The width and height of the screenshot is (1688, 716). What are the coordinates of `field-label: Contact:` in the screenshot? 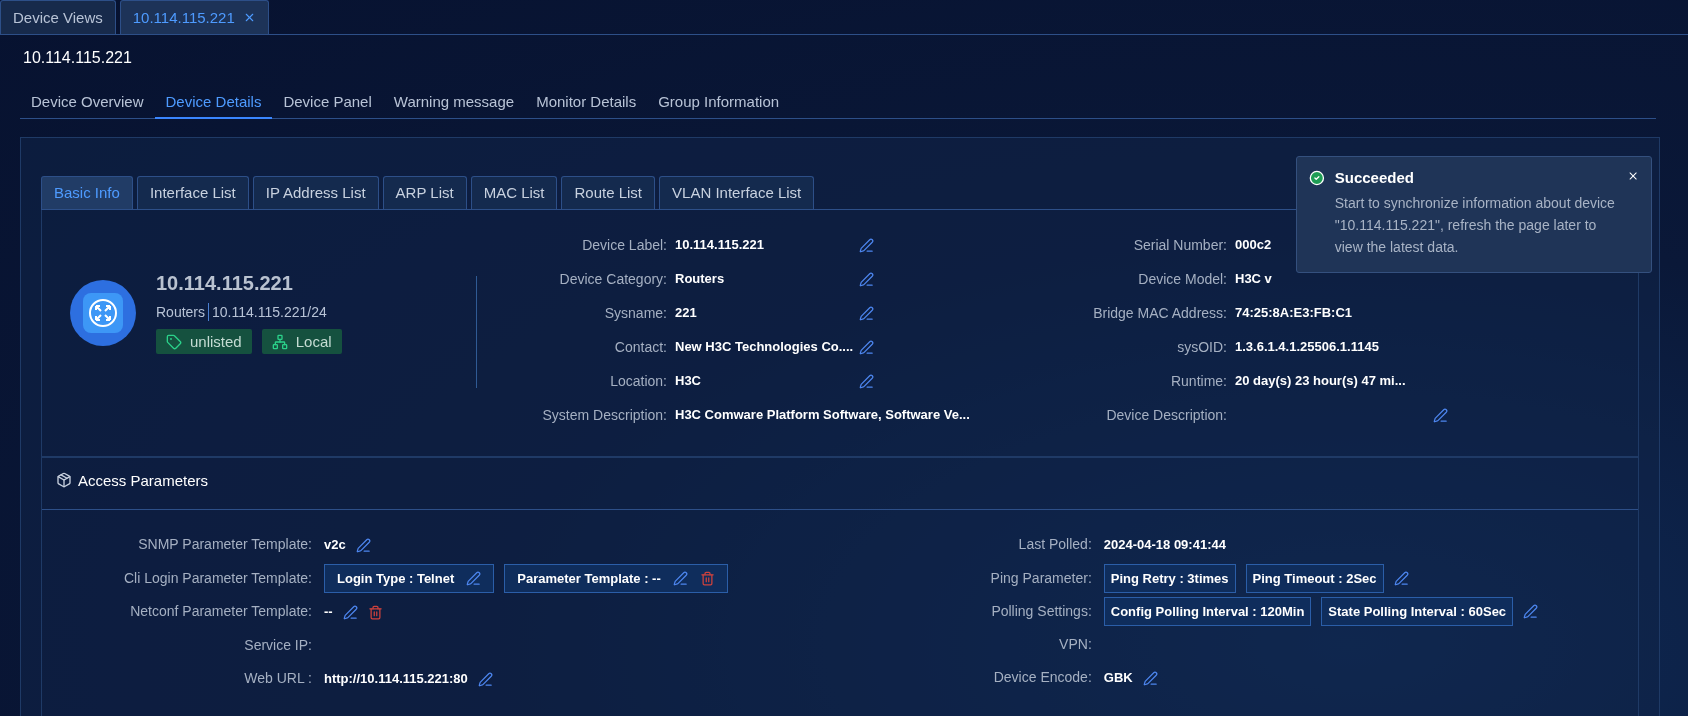 It's located at (640, 347).